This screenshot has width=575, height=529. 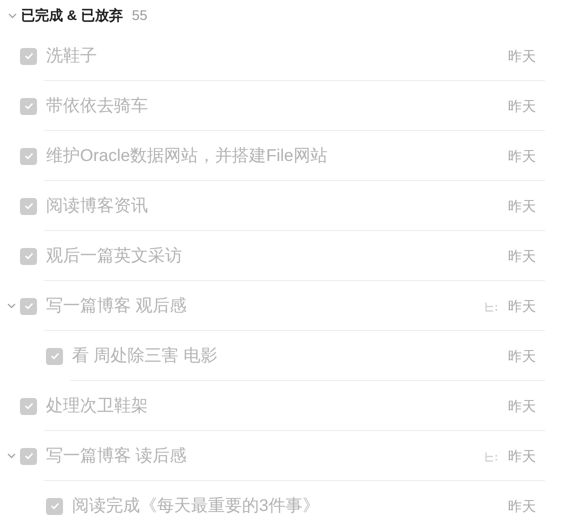 I want to click on task-title: 洗鞋子, so click(x=71, y=56).